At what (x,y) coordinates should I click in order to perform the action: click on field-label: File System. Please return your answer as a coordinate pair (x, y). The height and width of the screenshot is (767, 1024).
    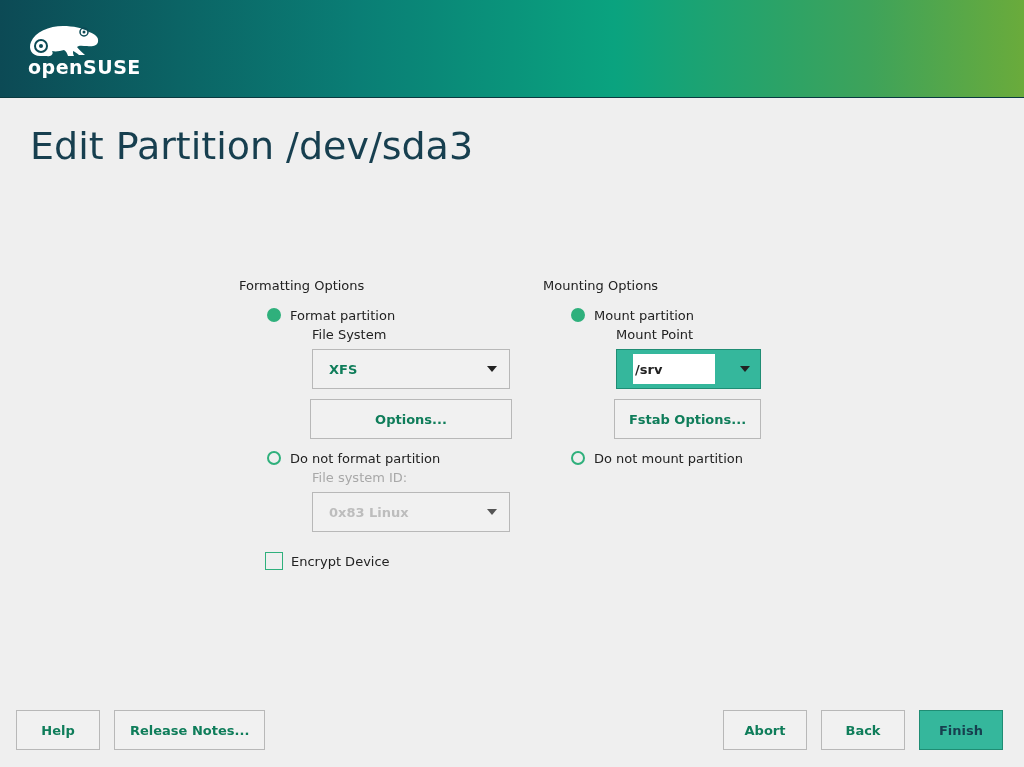
    Looking at the image, I should click on (350, 335).